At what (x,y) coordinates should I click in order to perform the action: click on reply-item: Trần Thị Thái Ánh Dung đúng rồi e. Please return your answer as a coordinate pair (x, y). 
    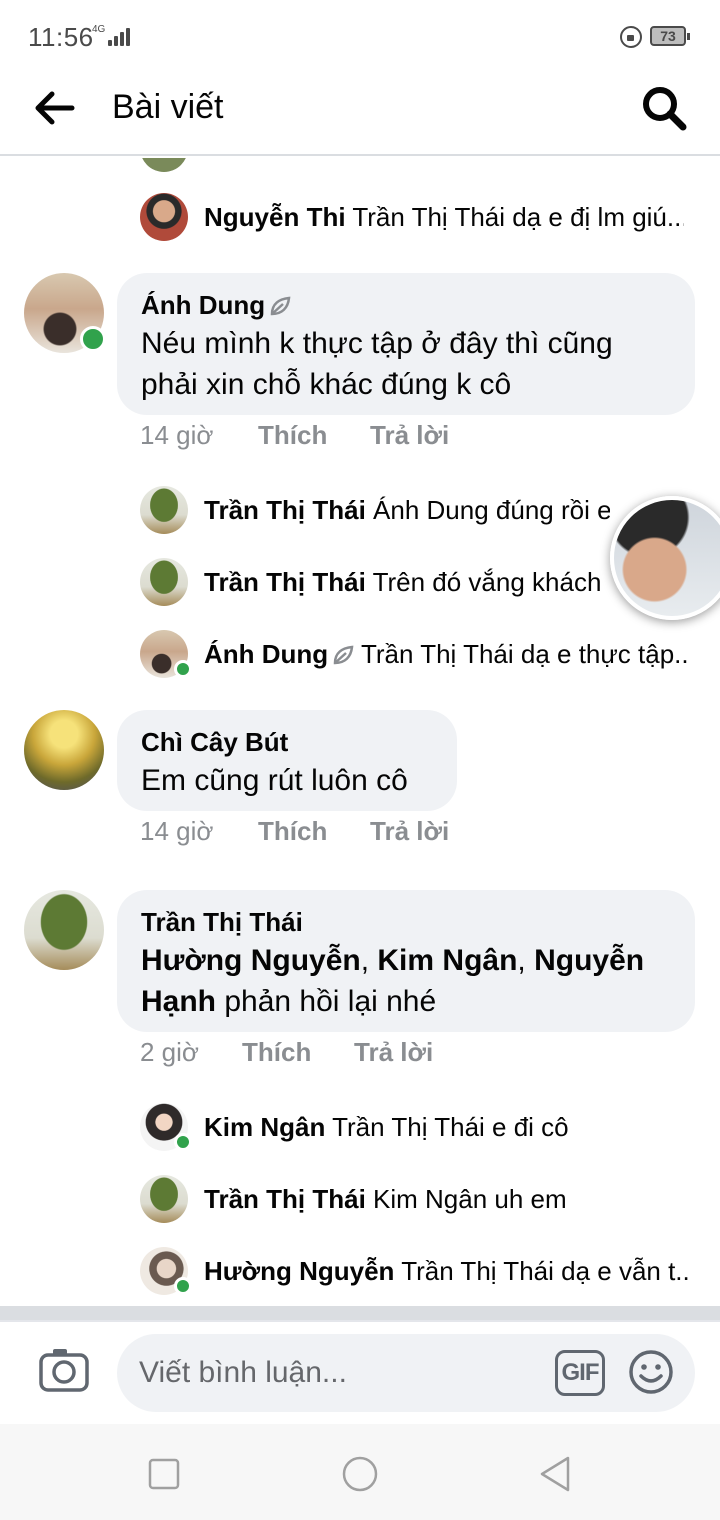
    Looking at the image, I should click on (407, 510).